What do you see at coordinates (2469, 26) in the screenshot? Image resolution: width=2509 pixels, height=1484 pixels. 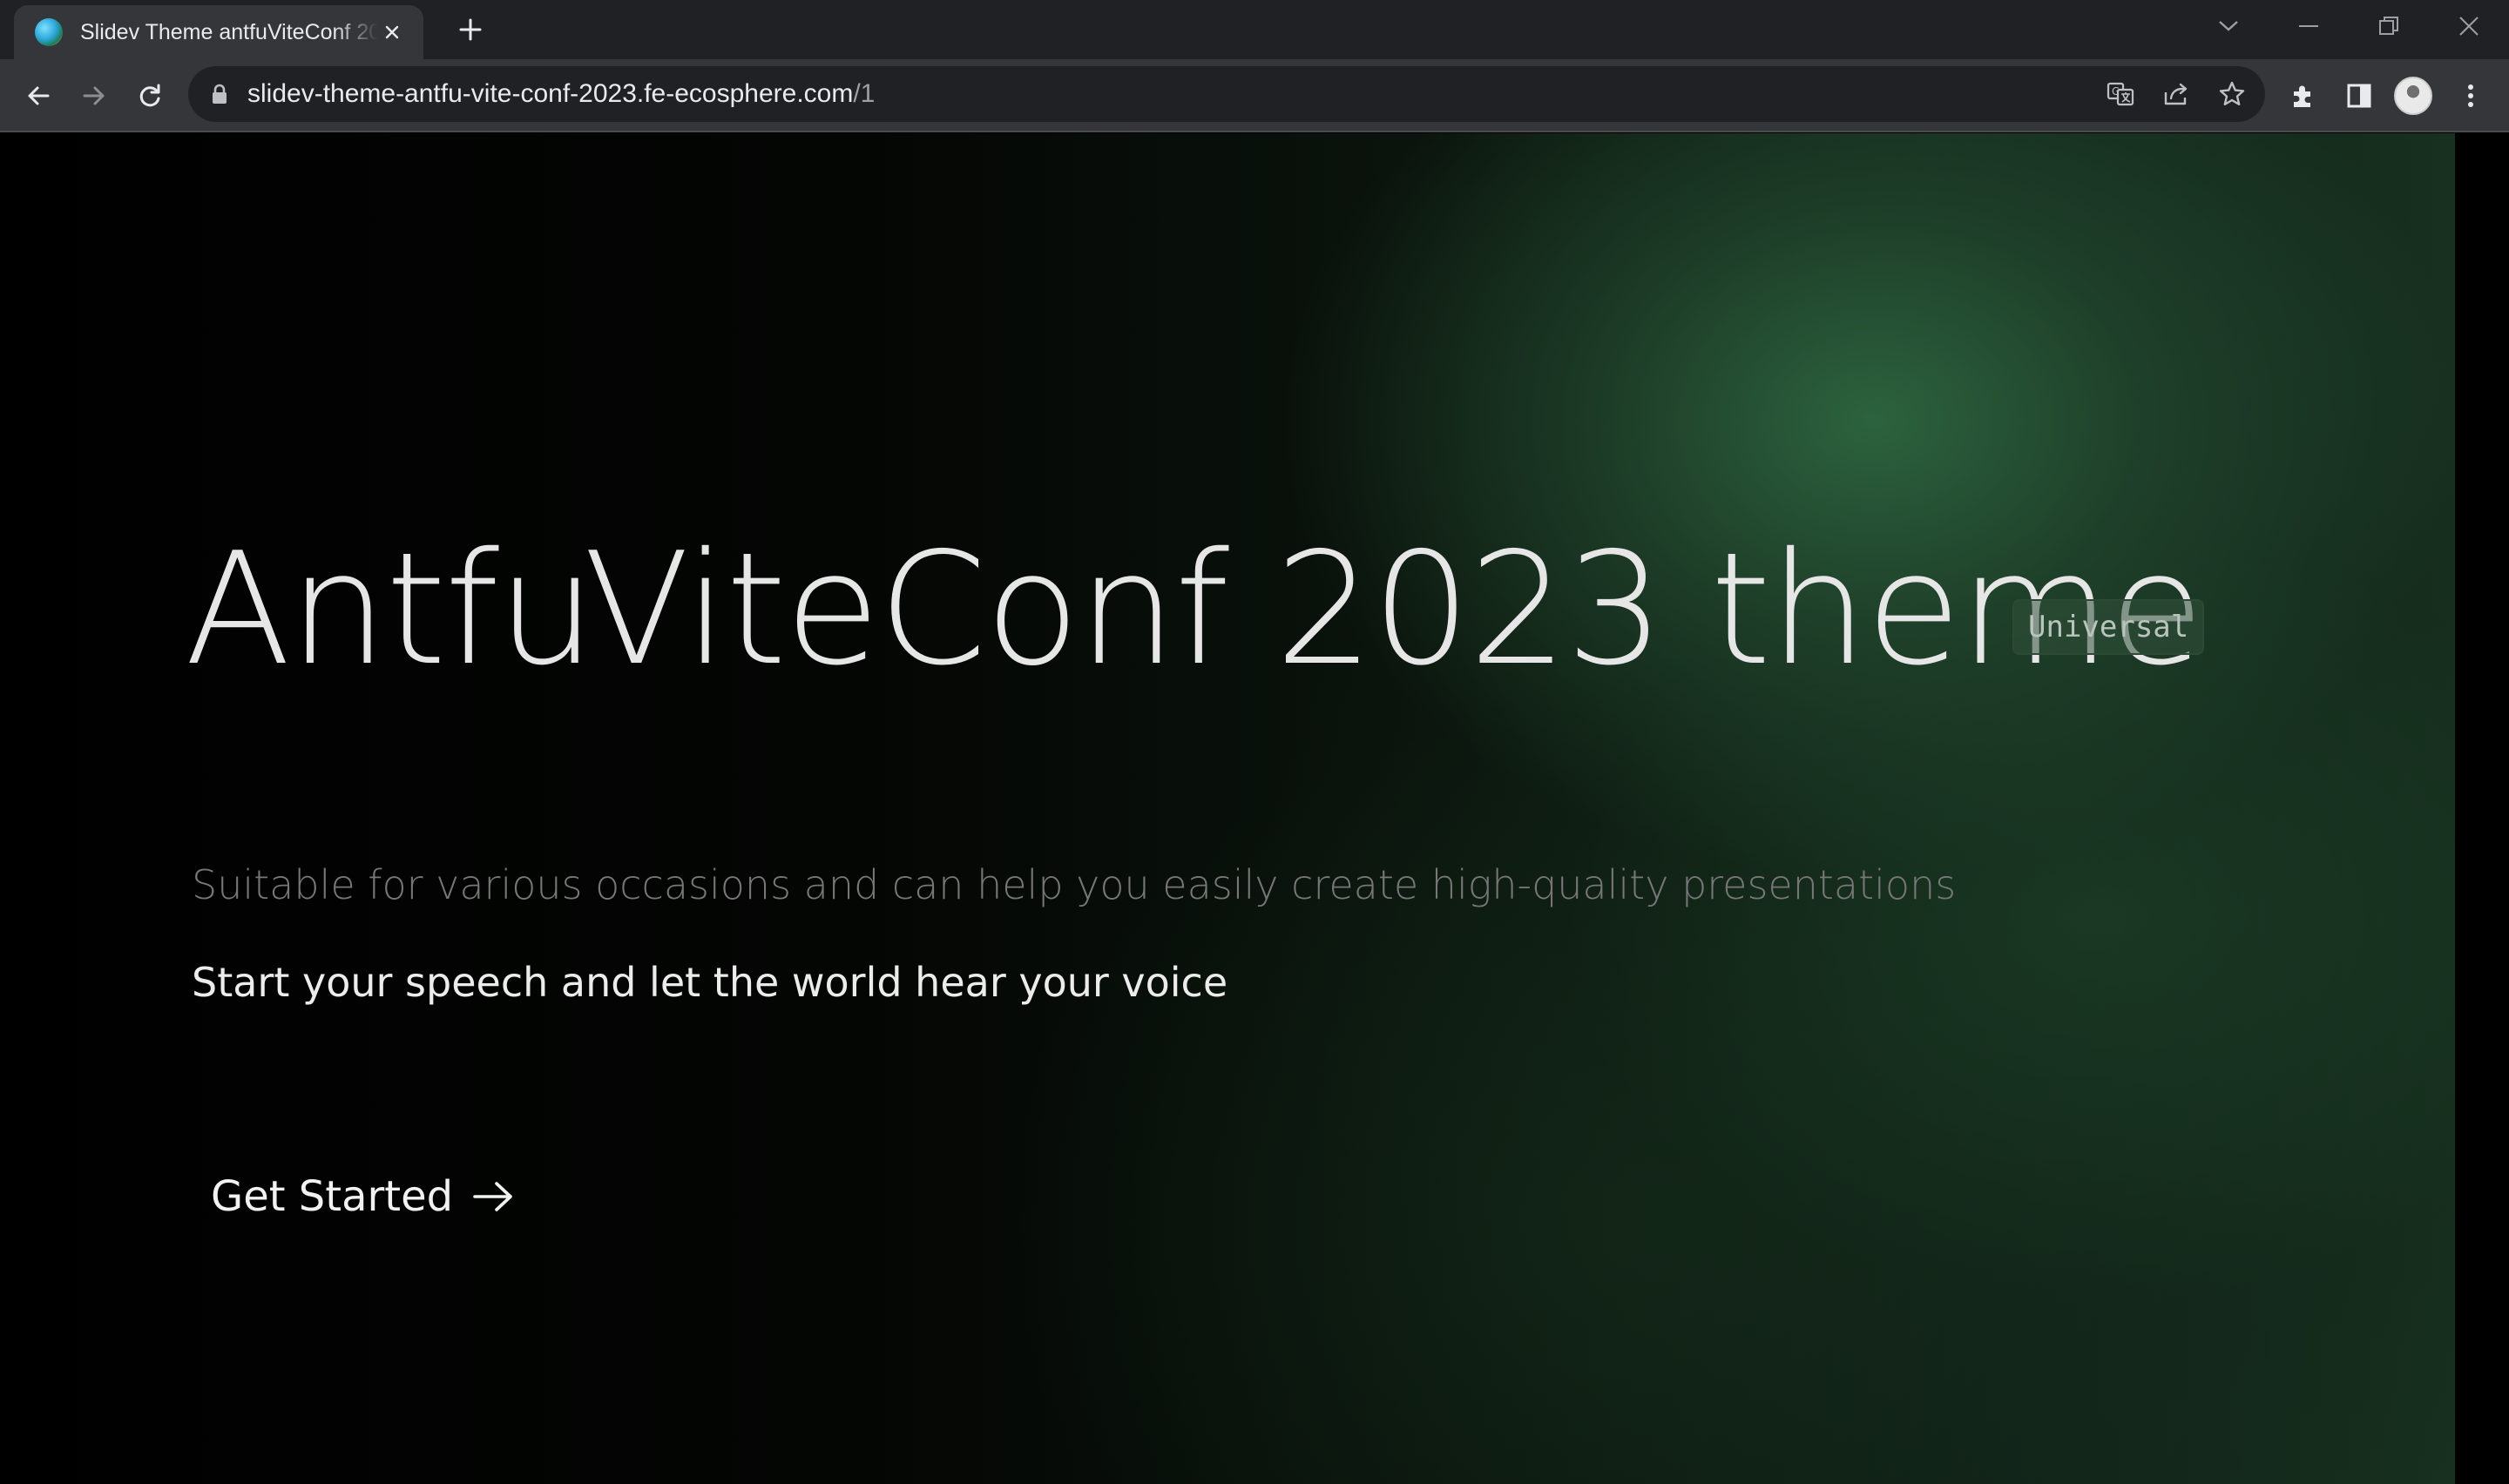 I see `close-window-icon` at bounding box center [2469, 26].